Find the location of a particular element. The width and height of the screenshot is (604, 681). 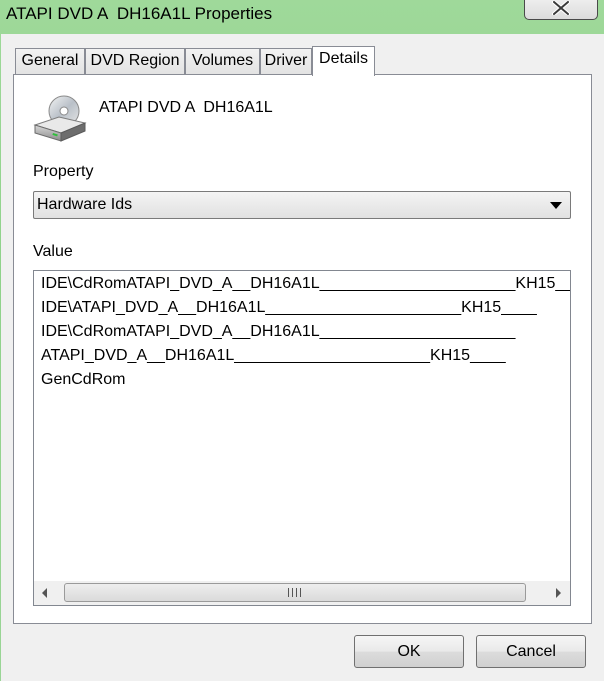

tab-driver: Driver is located at coordinates (286, 61).